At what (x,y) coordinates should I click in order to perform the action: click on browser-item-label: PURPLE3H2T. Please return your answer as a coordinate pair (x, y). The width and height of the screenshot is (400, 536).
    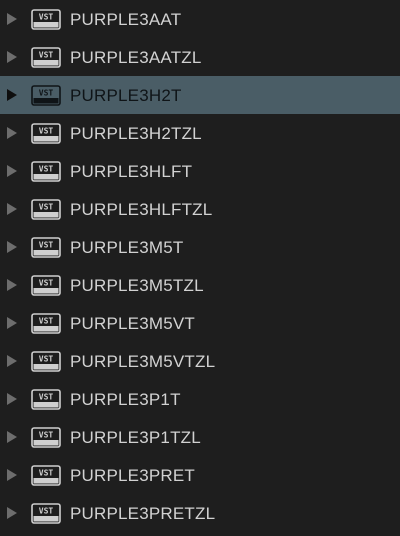
    Looking at the image, I should click on (126, 95).